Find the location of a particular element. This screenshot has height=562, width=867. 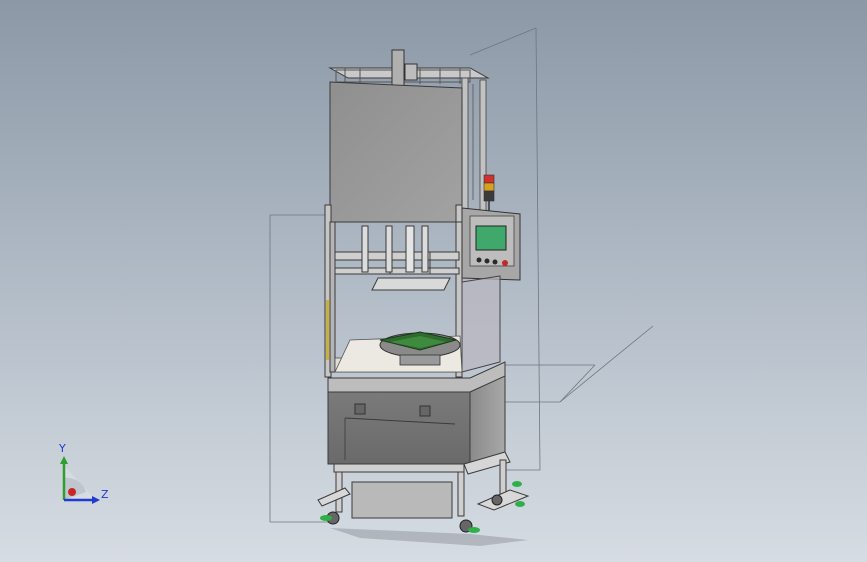

hmi-control-panel is located at coordinates (491, 244).